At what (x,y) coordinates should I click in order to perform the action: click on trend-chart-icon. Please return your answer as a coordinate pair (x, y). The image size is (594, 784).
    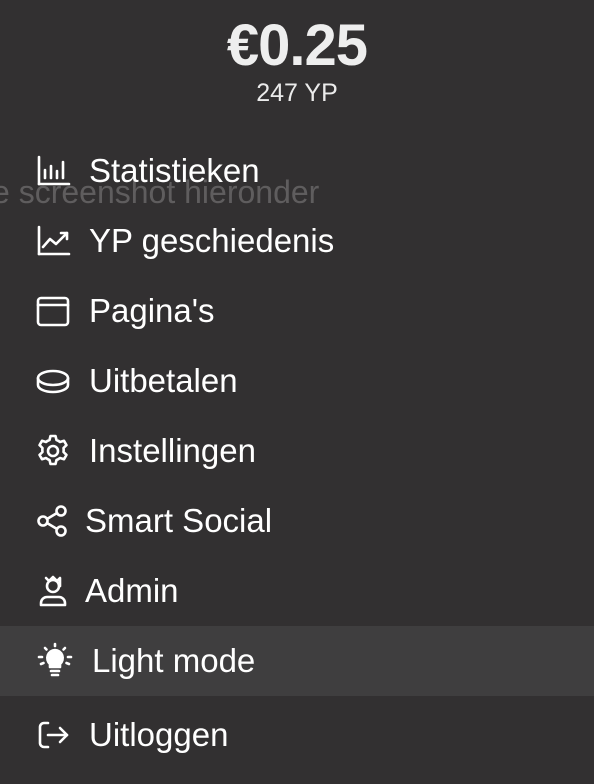
    Looking at the image, I should click on (53, 241).